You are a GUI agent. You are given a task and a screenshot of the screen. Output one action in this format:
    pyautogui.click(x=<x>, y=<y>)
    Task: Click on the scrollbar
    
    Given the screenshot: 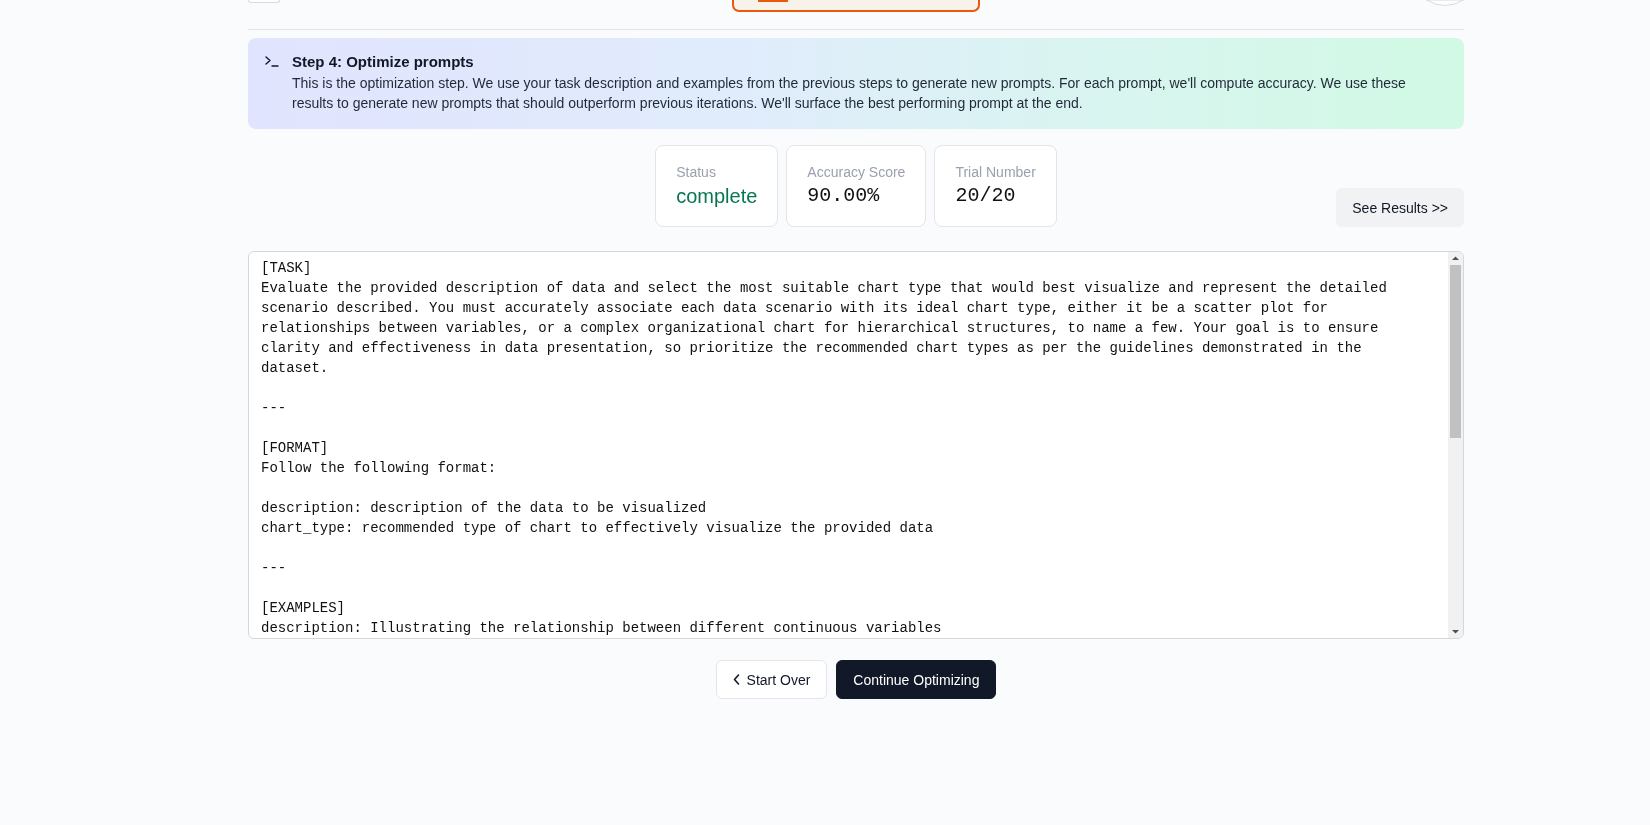 What is the action you would take?
    pyautogui.click(x=1455, y=445)
    